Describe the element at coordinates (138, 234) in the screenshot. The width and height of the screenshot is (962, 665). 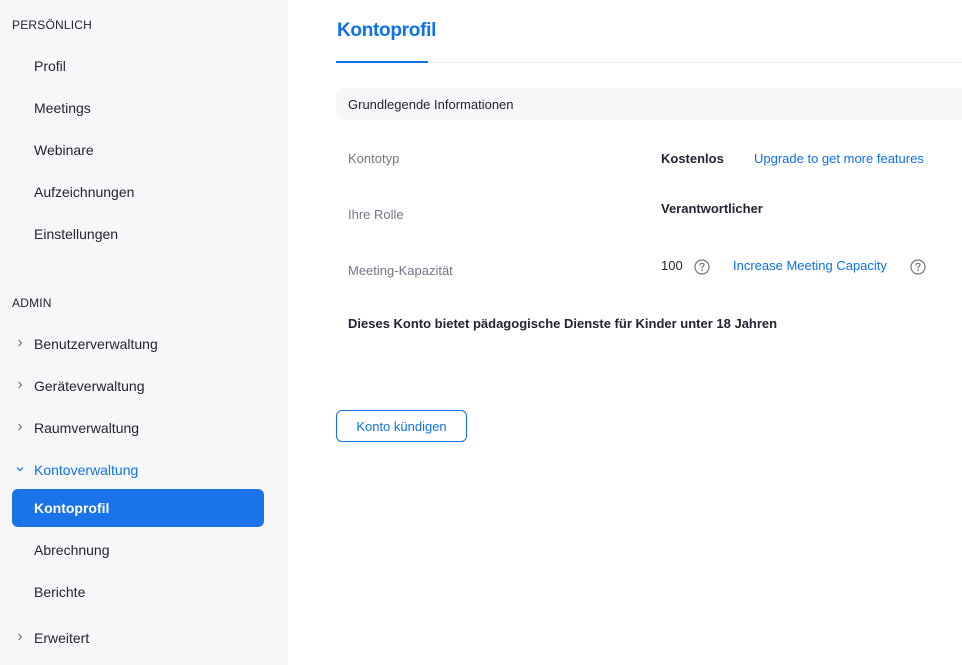
I see `sidebar-item-einstellungen: Einstellungen` at that location.